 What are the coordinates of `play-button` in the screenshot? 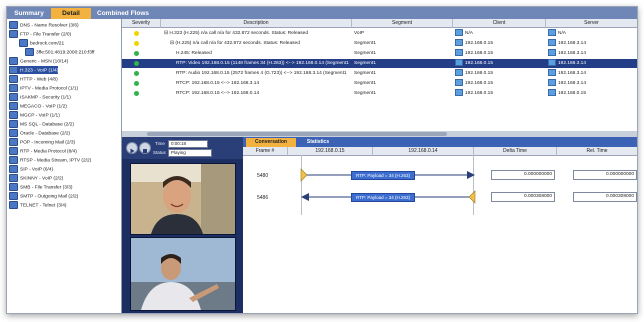 It's located at (132, 148).